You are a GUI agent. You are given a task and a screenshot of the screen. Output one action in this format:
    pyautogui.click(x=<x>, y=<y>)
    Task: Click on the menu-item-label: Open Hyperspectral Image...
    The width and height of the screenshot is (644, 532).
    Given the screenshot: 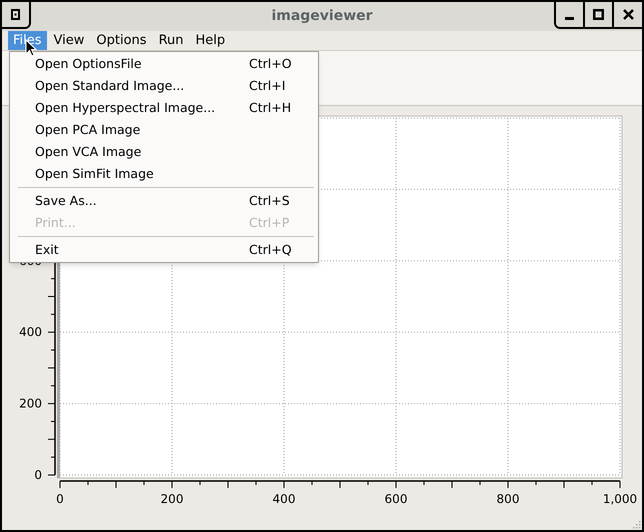 What is the action you would take?
    pyautogui.click(x=125, y=107)
    